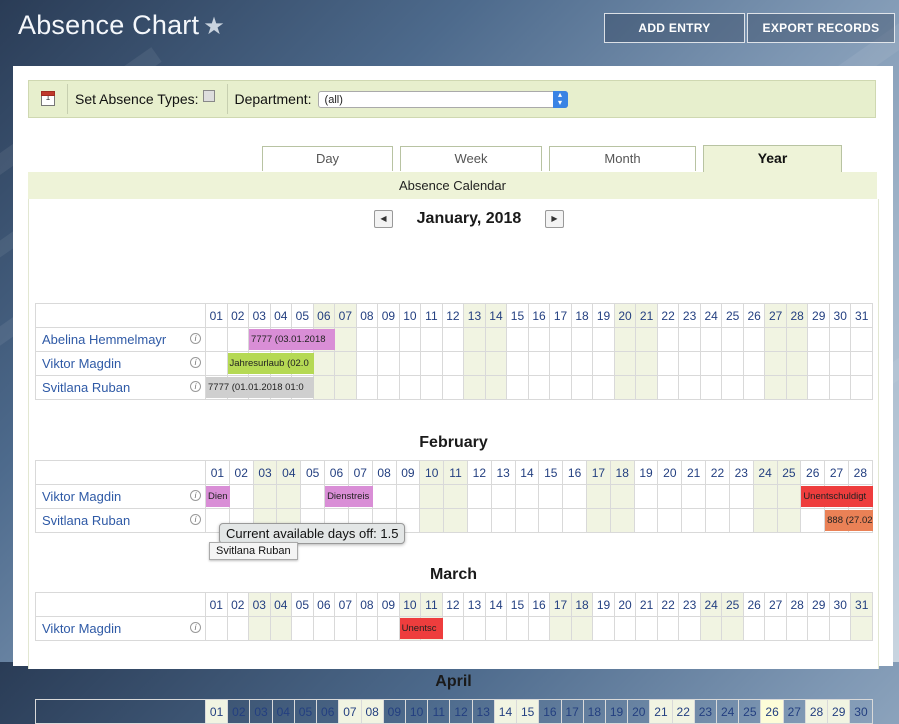  What do you see at coordinates (674, 28) in the screenshot?
I see `add-entry-button: ADD ENTRY` at bounding box center [674, 28].